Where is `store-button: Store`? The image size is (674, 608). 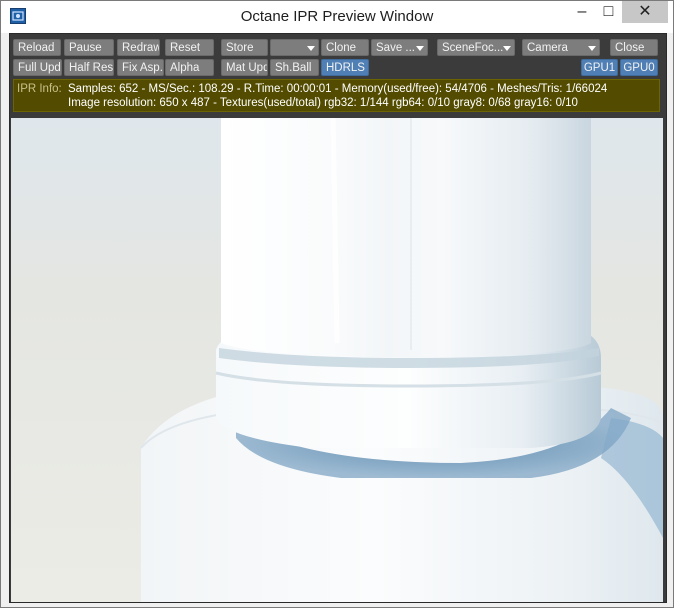
store-button: Store is located at coordinates (244, 47).